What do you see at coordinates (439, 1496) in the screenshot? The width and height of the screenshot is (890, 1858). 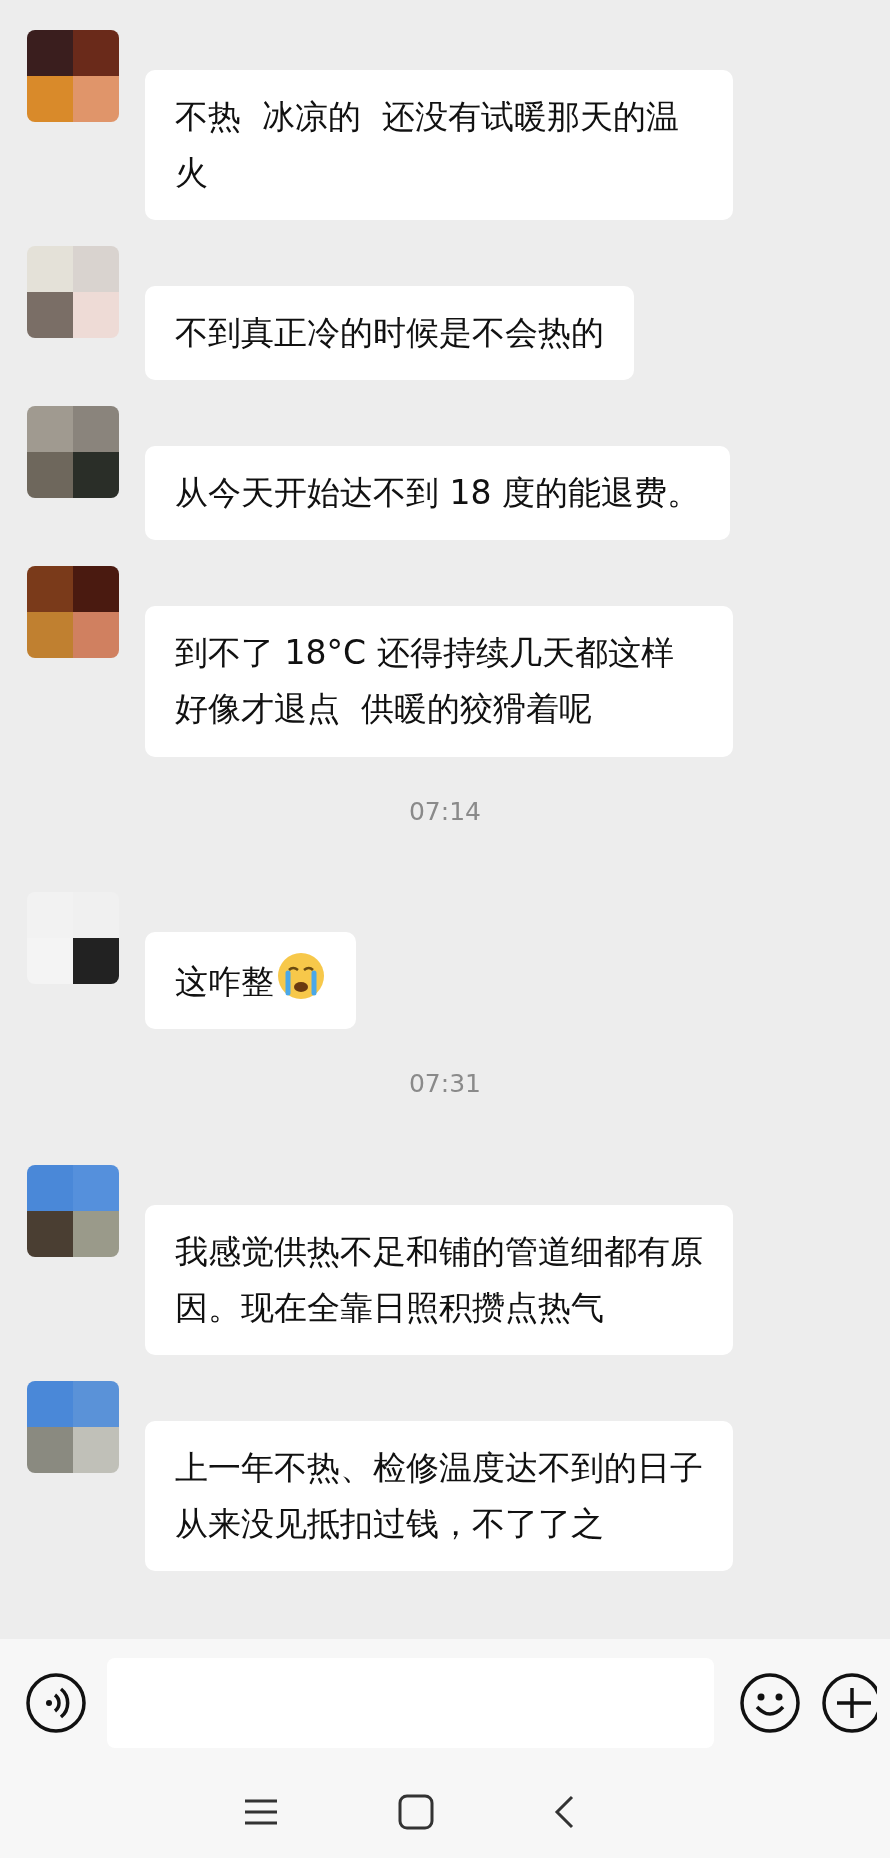 I see `message-bubble: 上一年不热、检修温度达不到的日子从来没见抵扣过钱，不了了之` at bounding box center [439, 1496].